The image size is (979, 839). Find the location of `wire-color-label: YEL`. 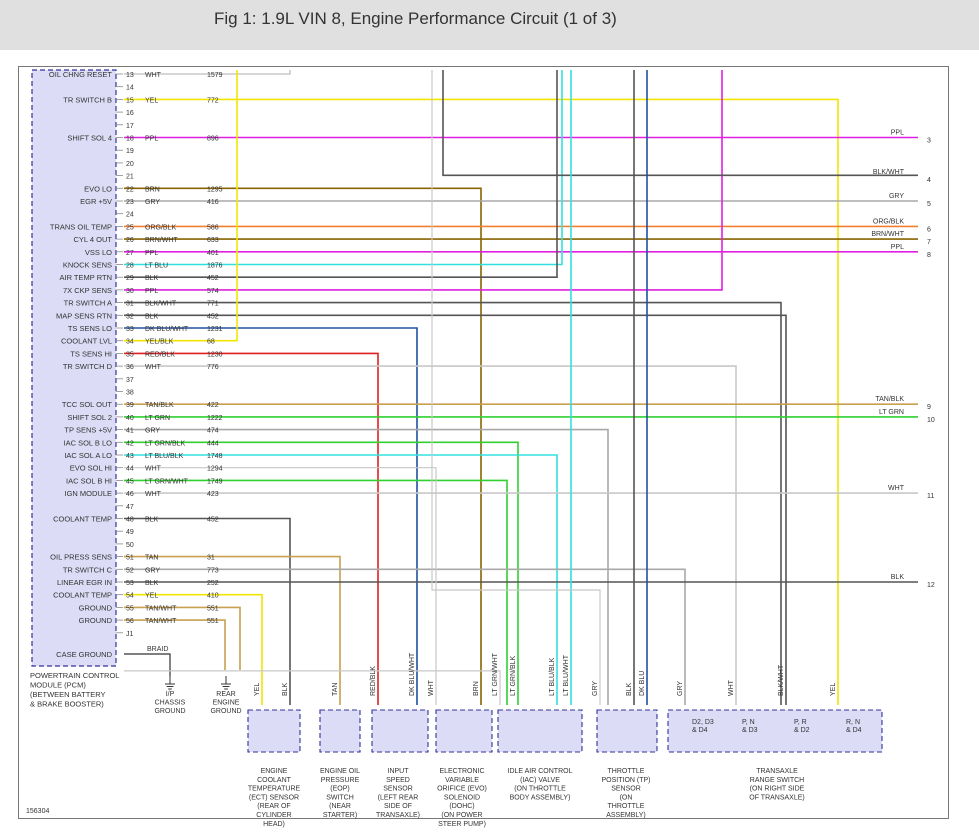

wire-color-label: YEL is located at coordinates (151, 100).